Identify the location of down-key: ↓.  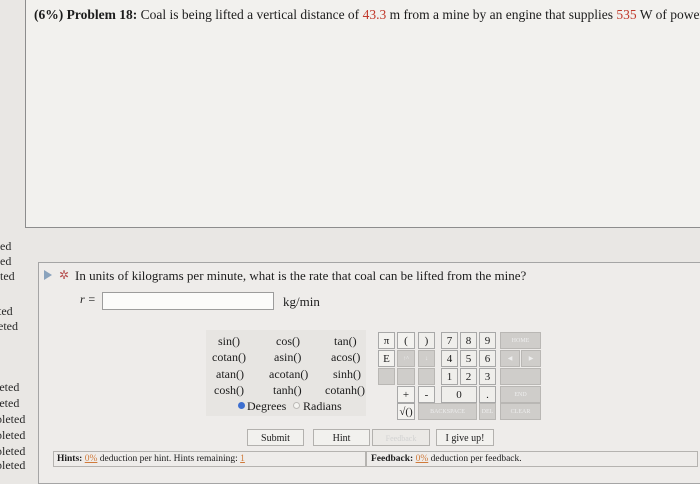
(426, 358).